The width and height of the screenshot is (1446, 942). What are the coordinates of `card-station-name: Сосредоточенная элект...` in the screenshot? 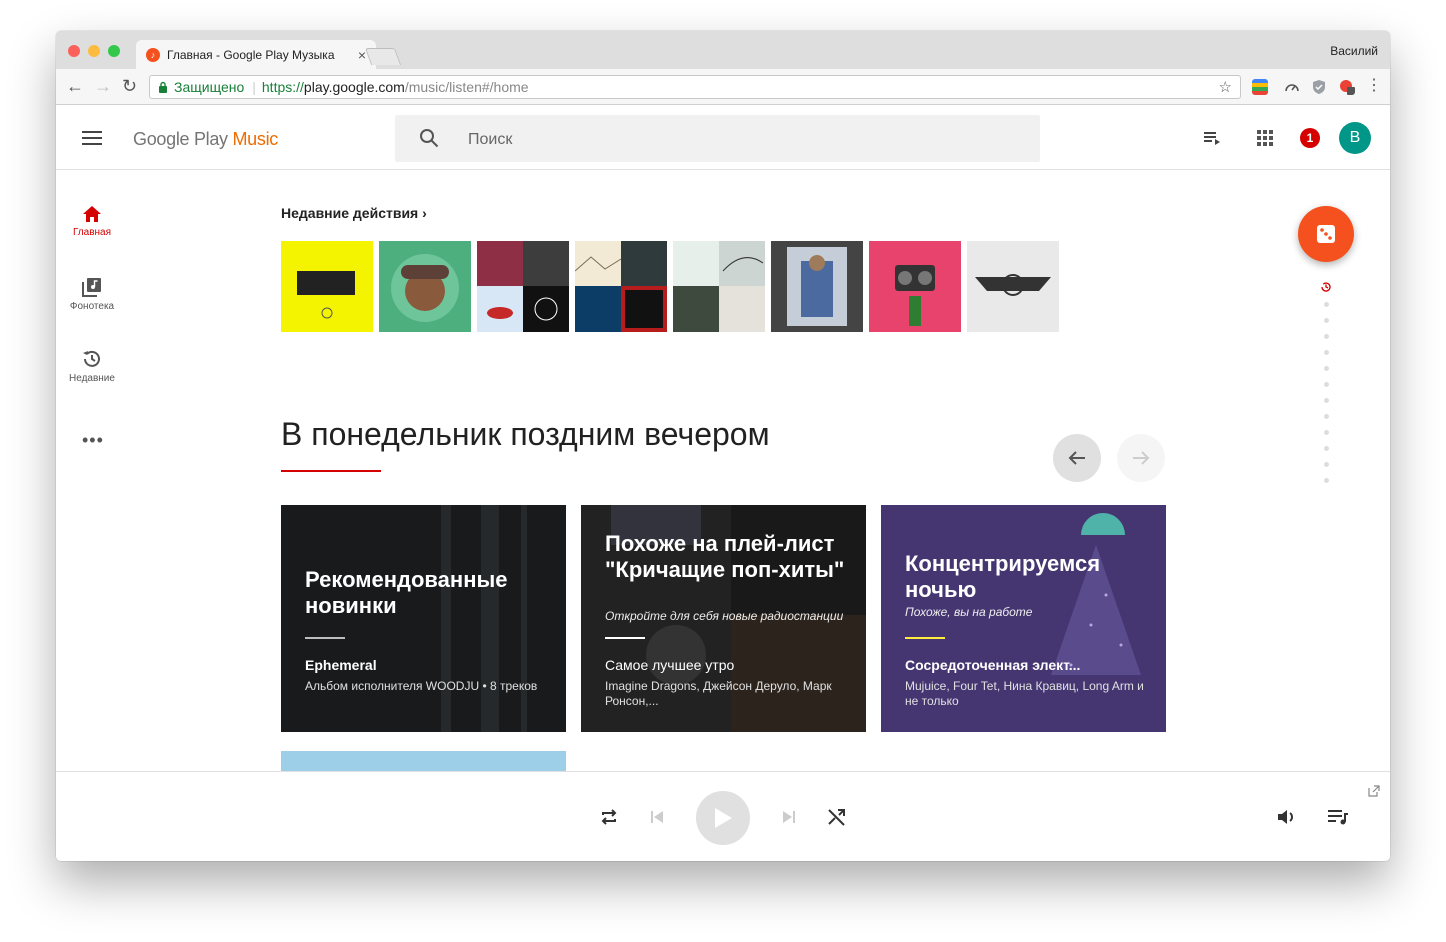 It's located at (993, 665).